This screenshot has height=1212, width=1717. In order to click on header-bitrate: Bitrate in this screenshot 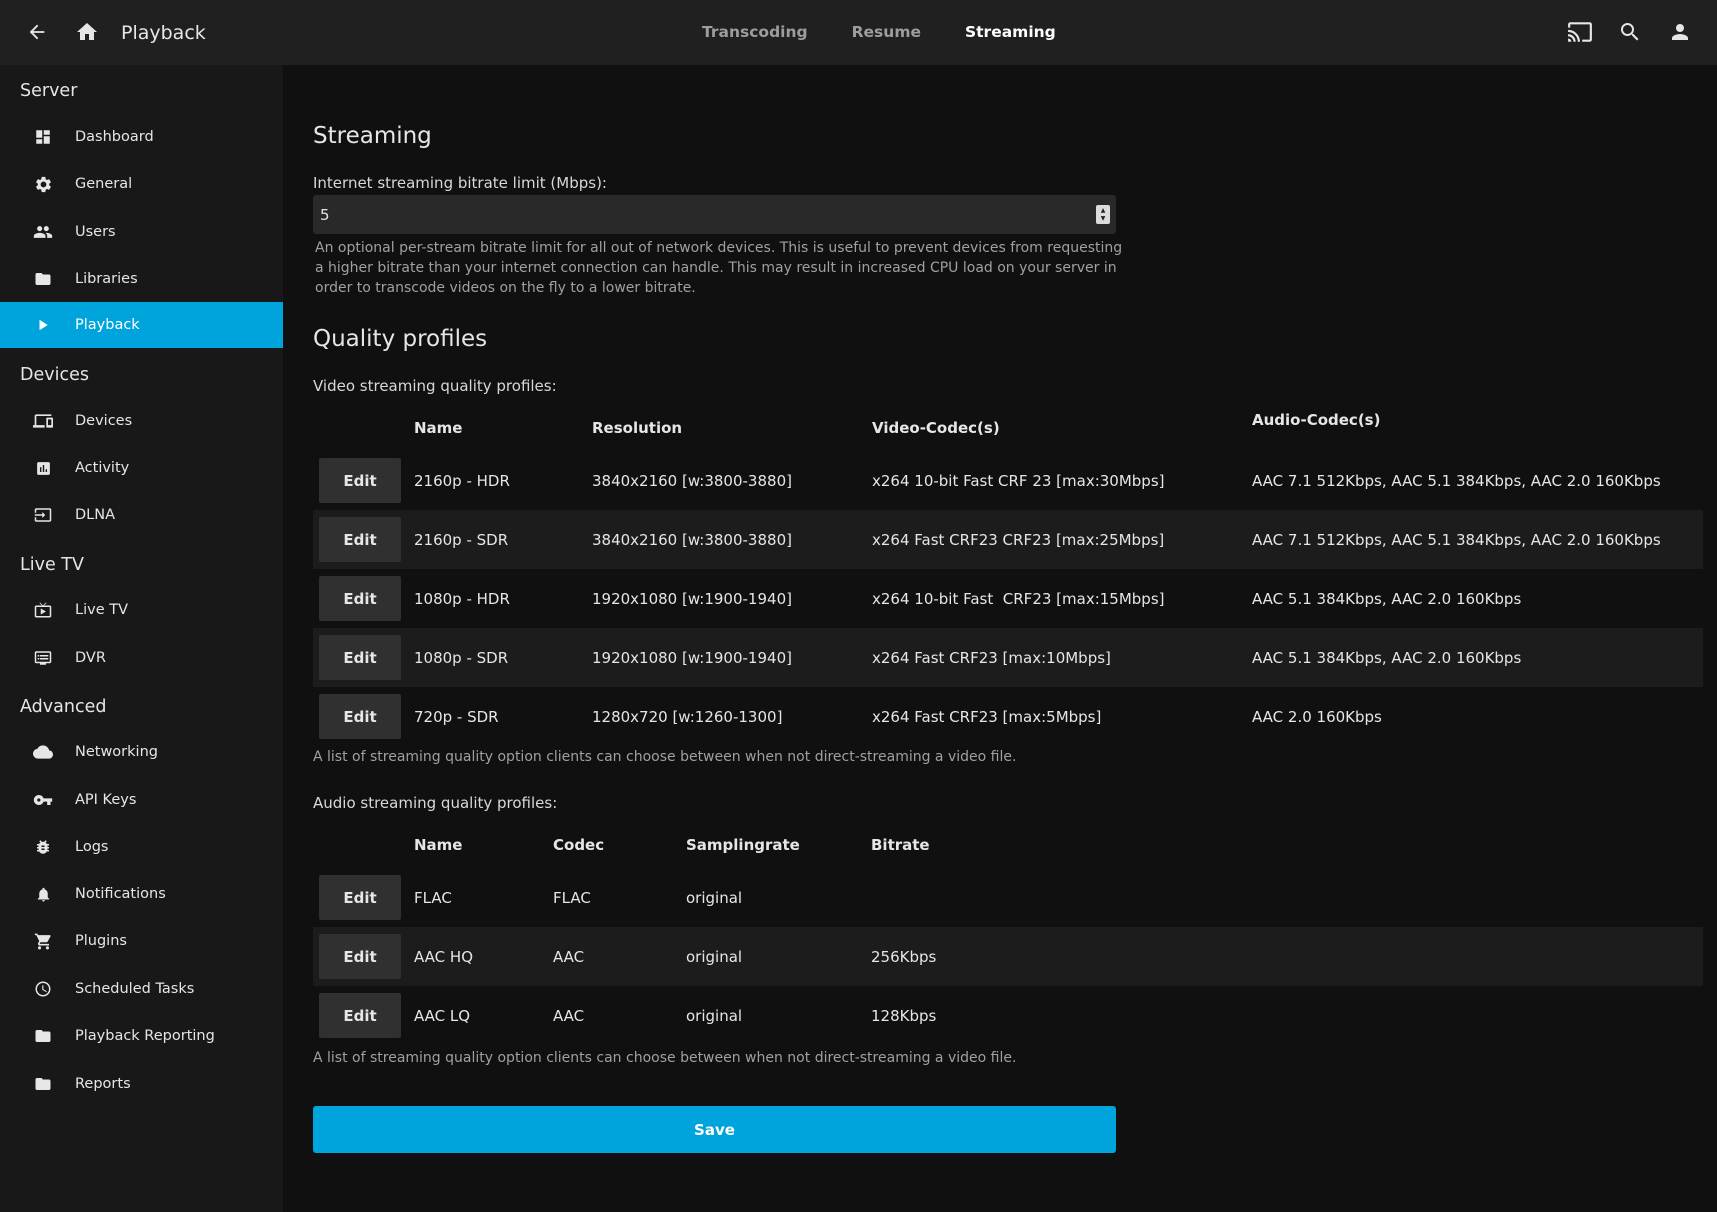, I will do `click(900, 845)`.